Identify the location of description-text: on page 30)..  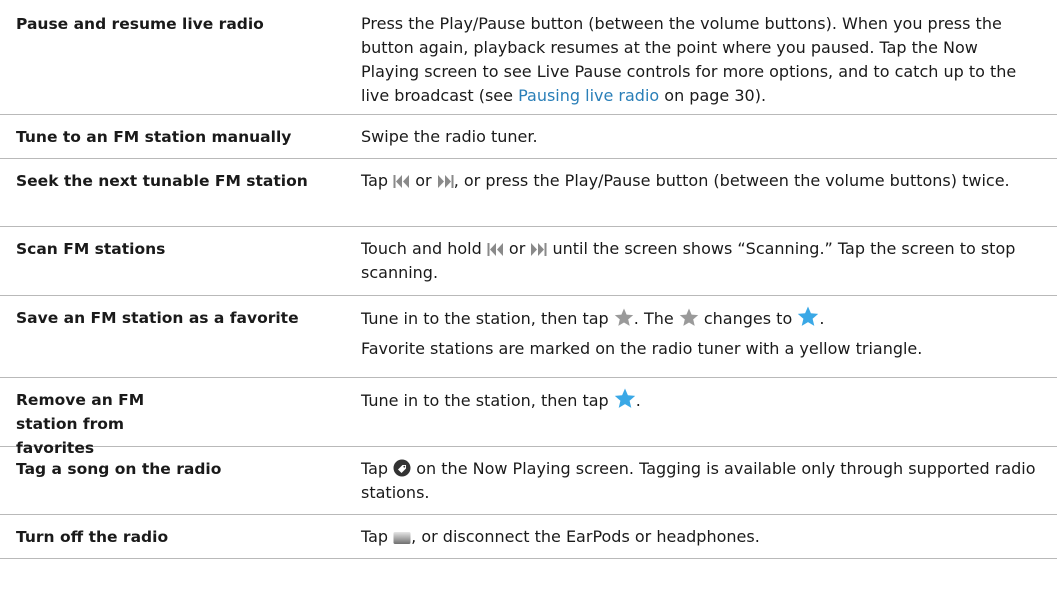
(713, 95).